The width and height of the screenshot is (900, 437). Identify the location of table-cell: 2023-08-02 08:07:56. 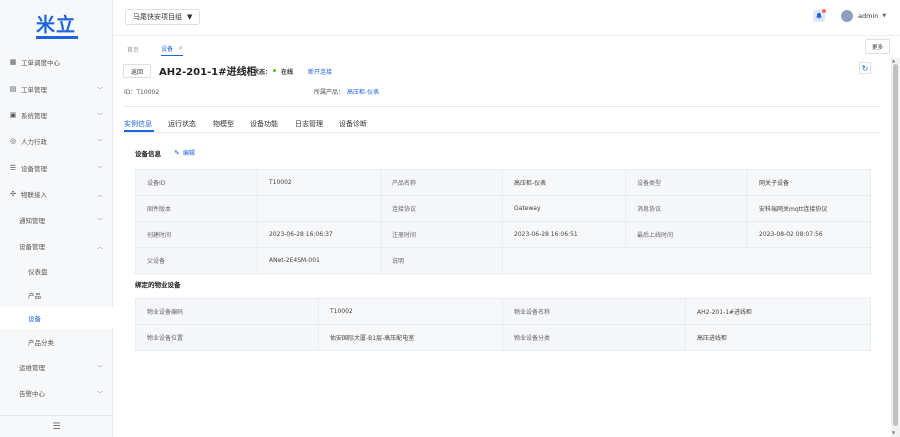
(809, 234).